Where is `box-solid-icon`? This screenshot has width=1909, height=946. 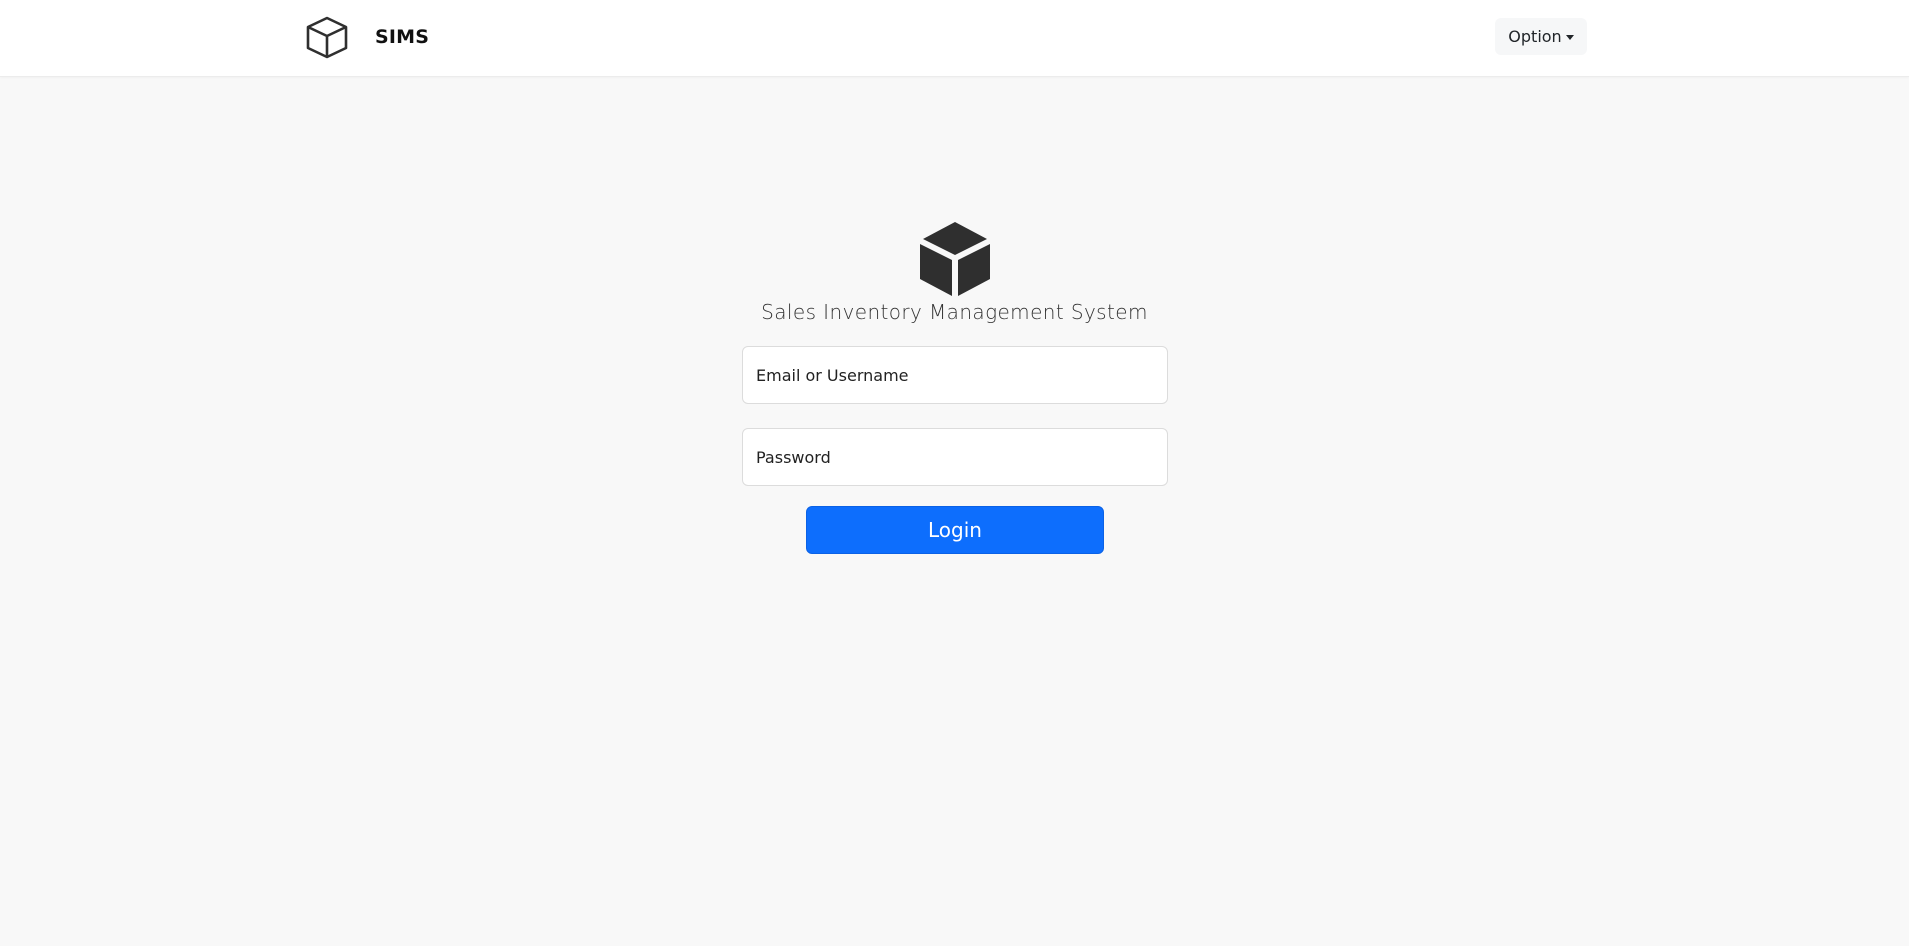 box-solid-icon is located at coordinates (955, 259).